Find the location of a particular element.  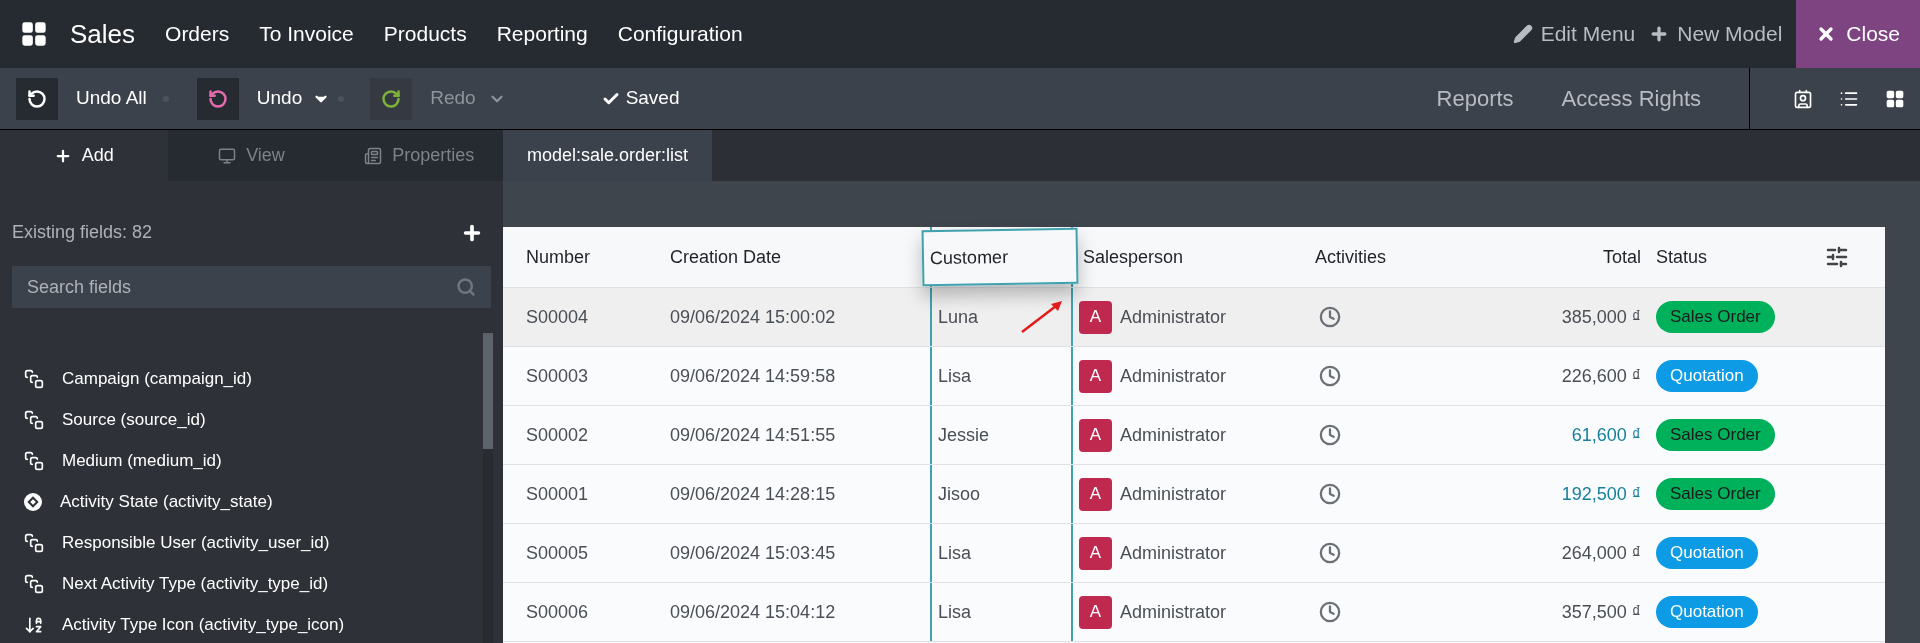

field-item: Campaign (campaign_id) is located at coordinates (253, 378).